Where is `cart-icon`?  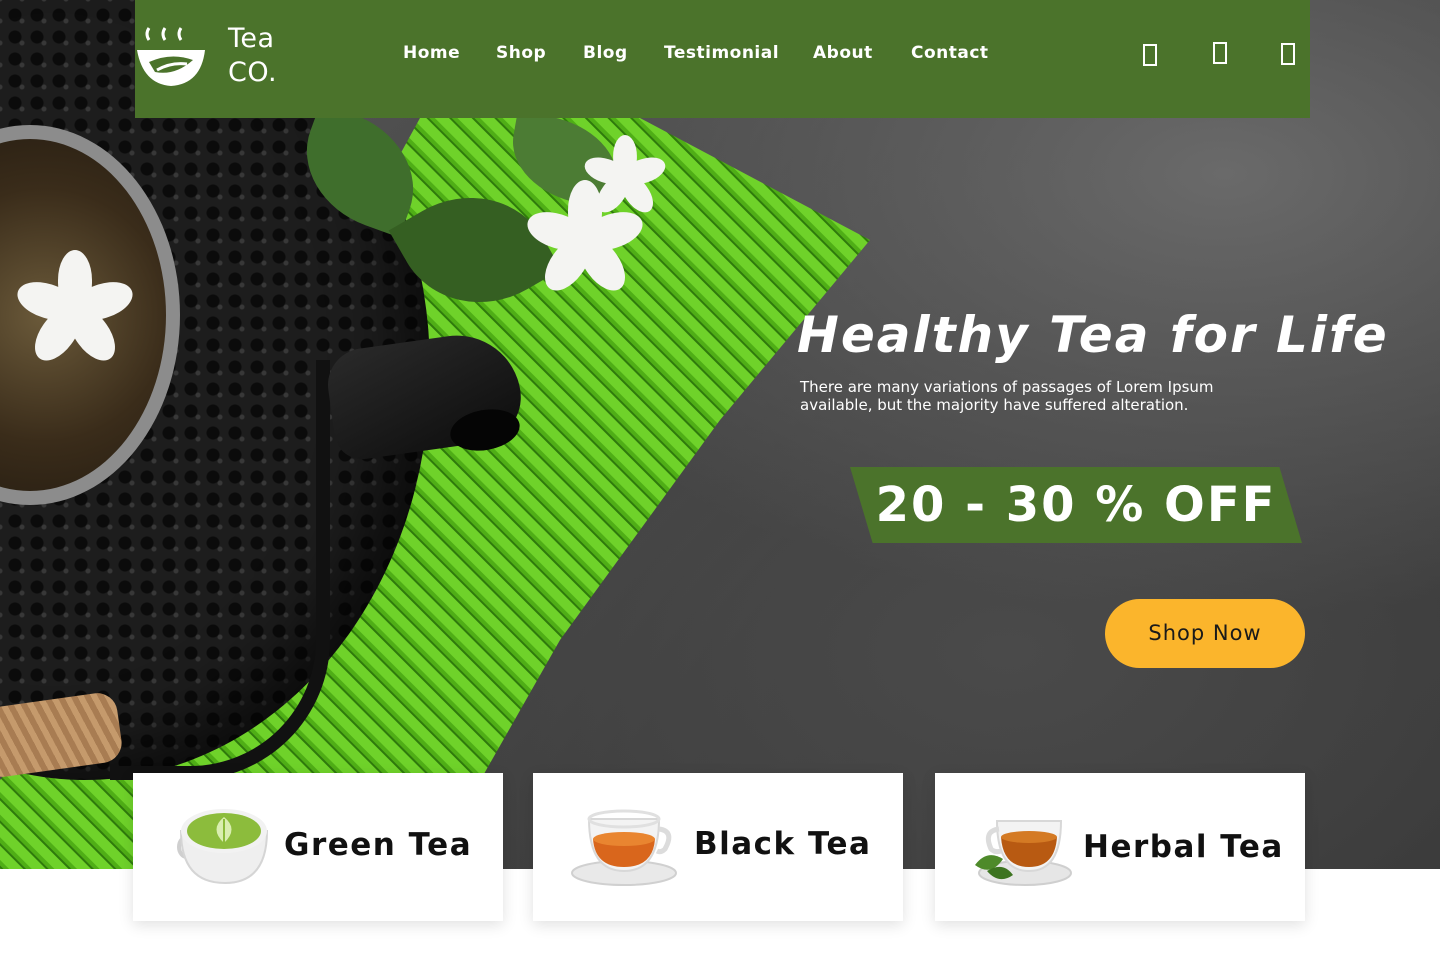
cart-icon is located at coordinates (1288, 54).